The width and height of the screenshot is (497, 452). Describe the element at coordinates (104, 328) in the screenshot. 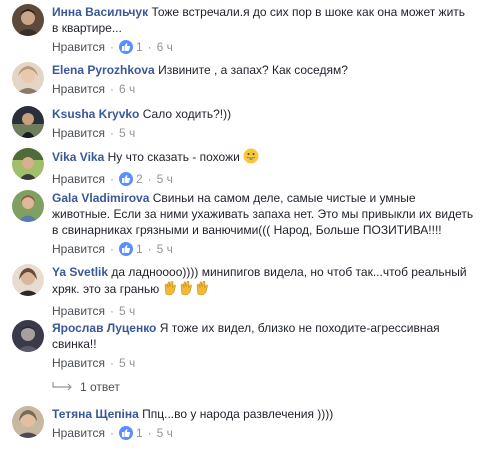

I see `comment-author: Ярослав Луценко` at that location.